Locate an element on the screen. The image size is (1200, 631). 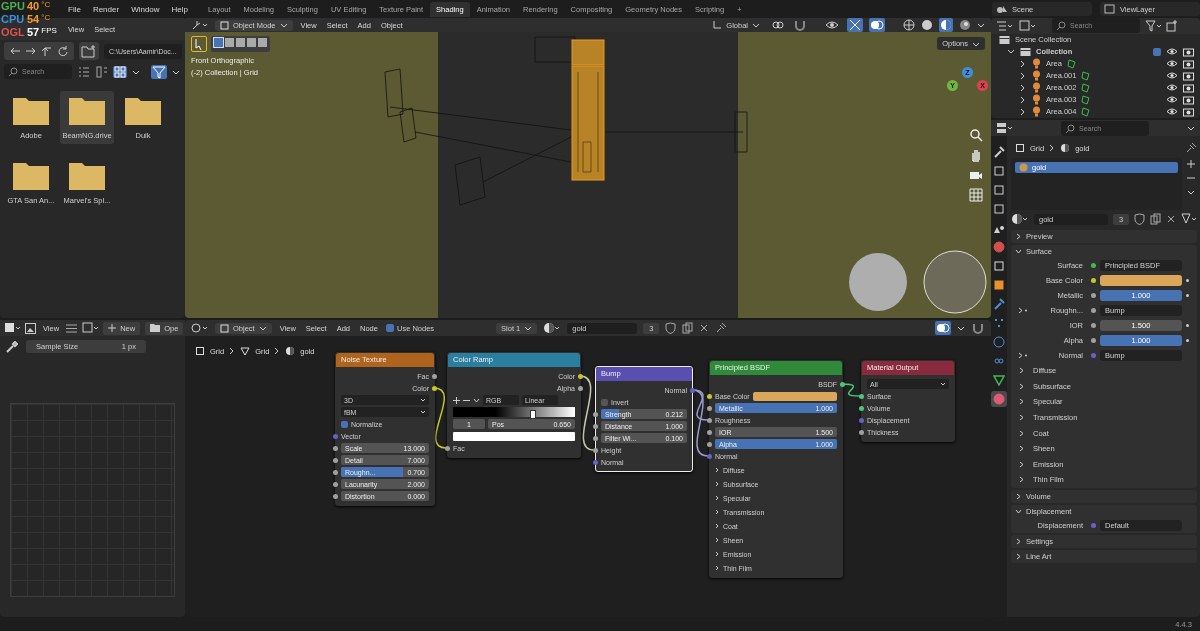
menu-item: Render is located at coordinates (106, 9).